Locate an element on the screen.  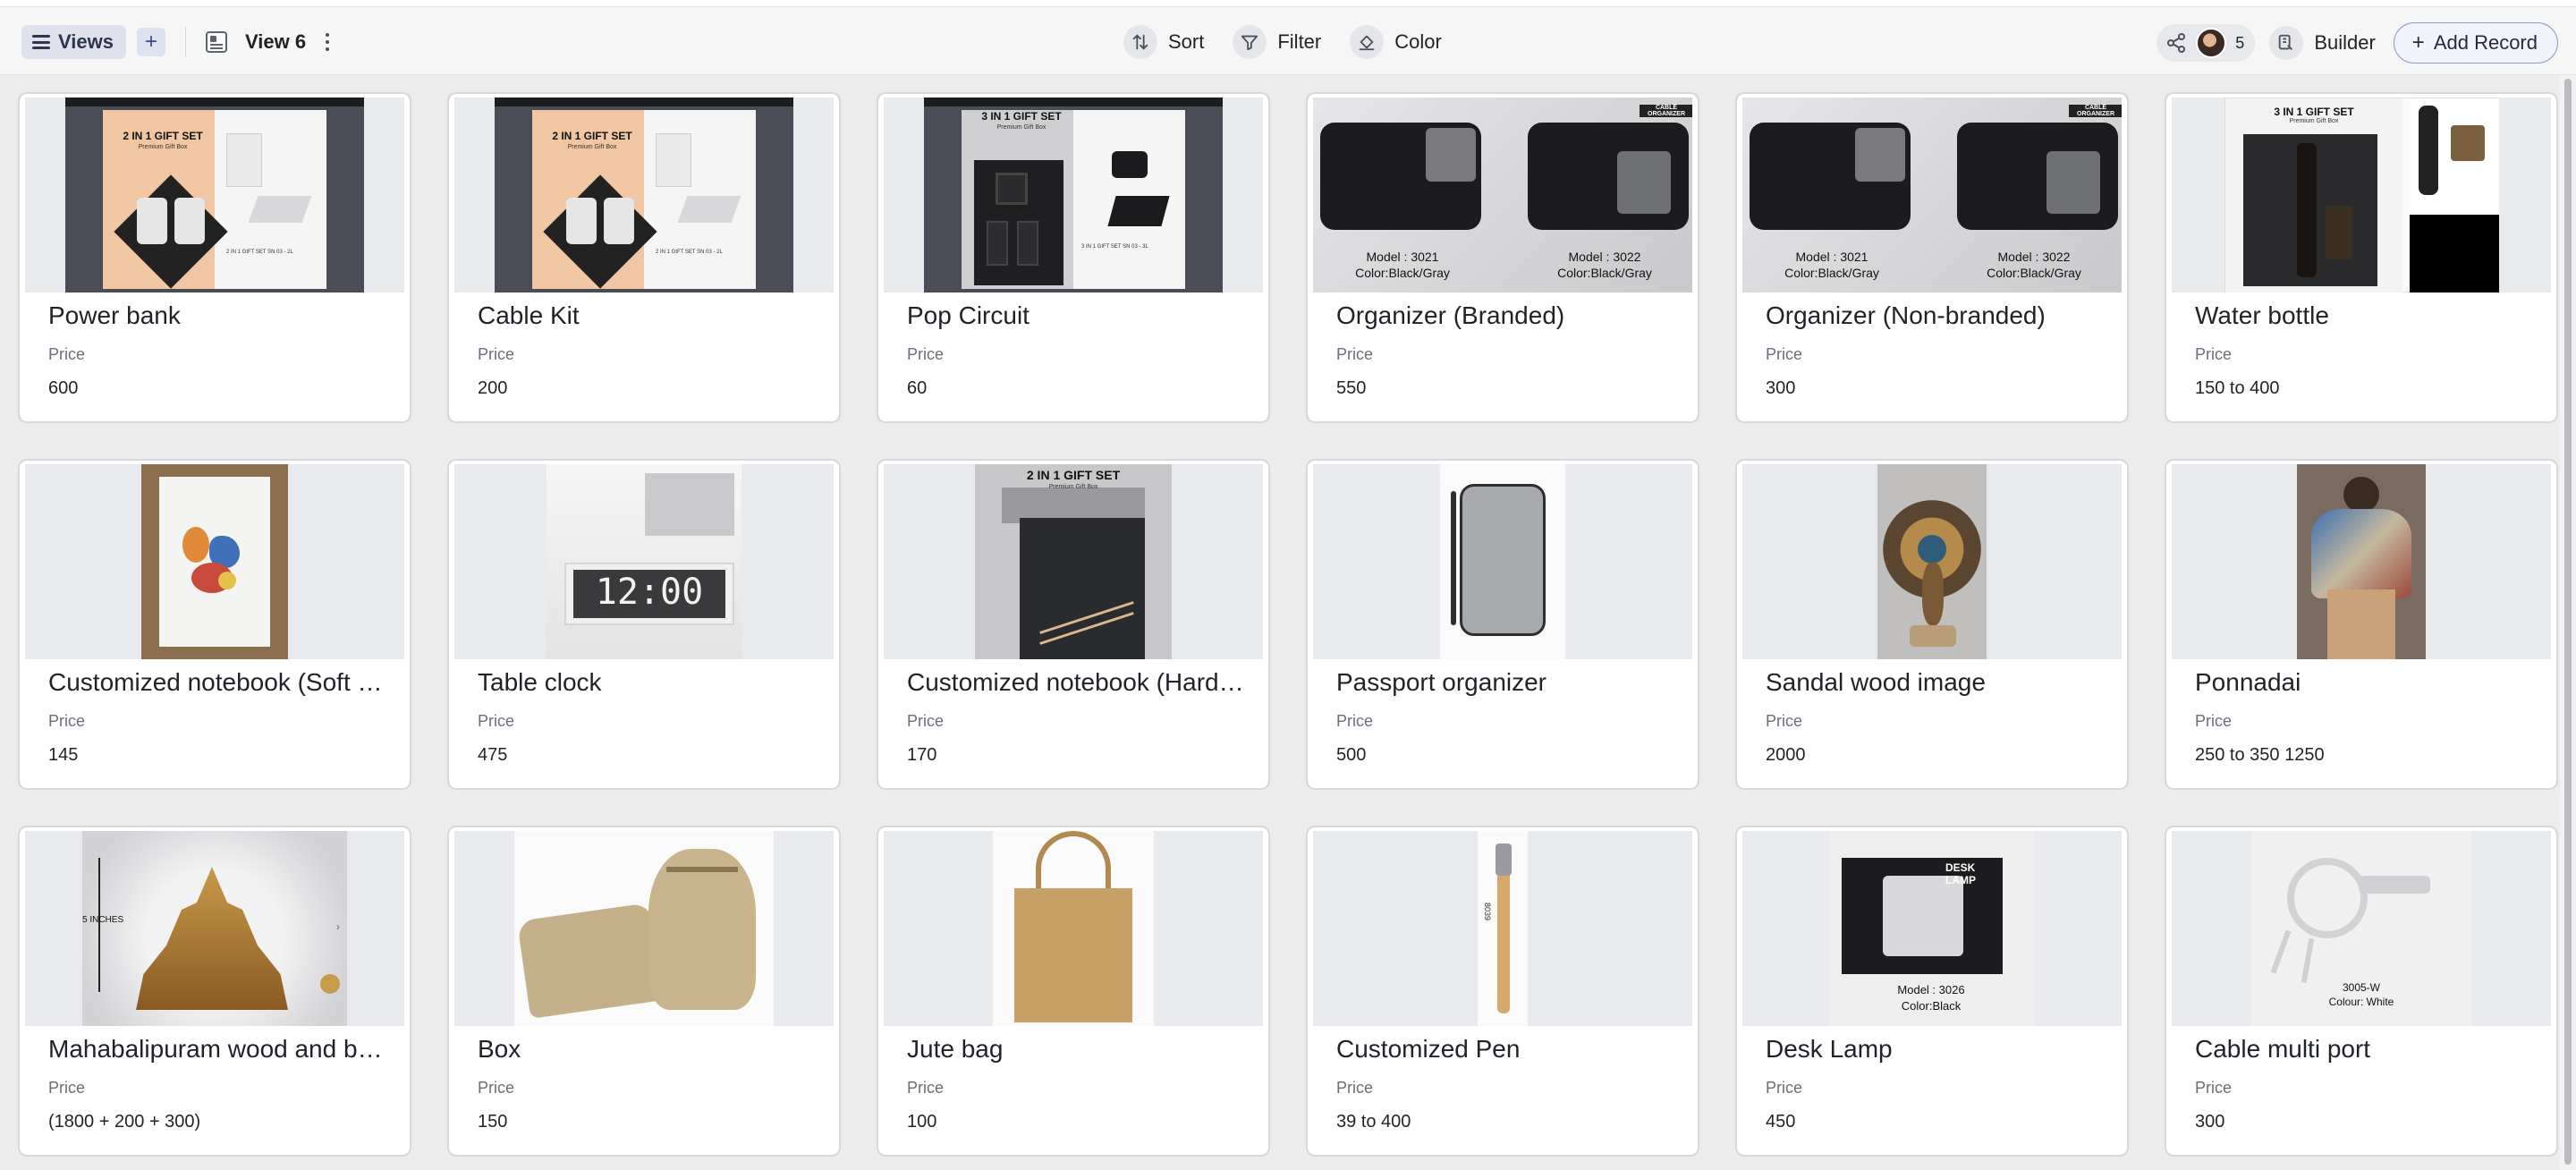
builder-button: Builder is located at coordinates (2322, 43).